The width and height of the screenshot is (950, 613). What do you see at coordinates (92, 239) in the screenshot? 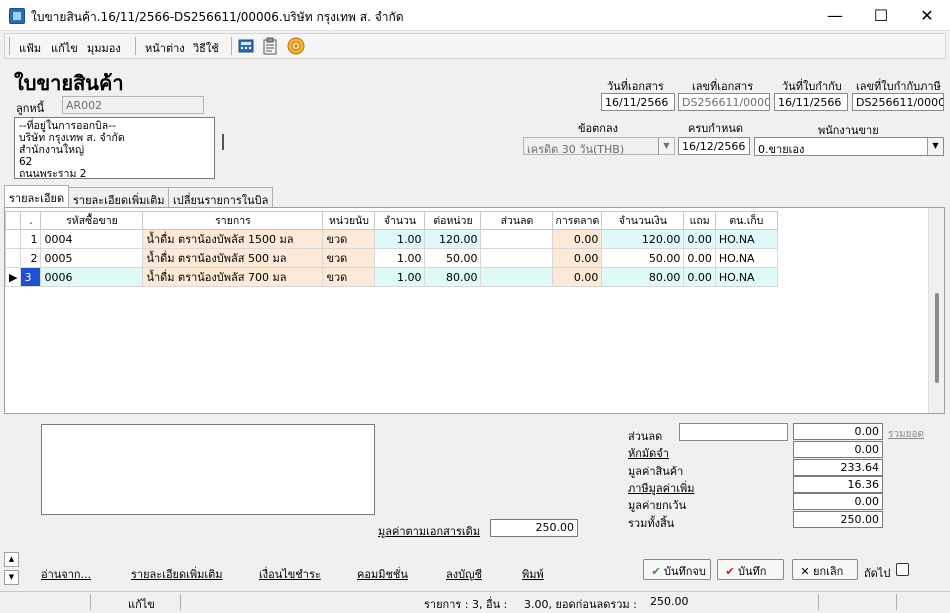
I see `item-code-cell: 0004` at bounding box center [92, 239].